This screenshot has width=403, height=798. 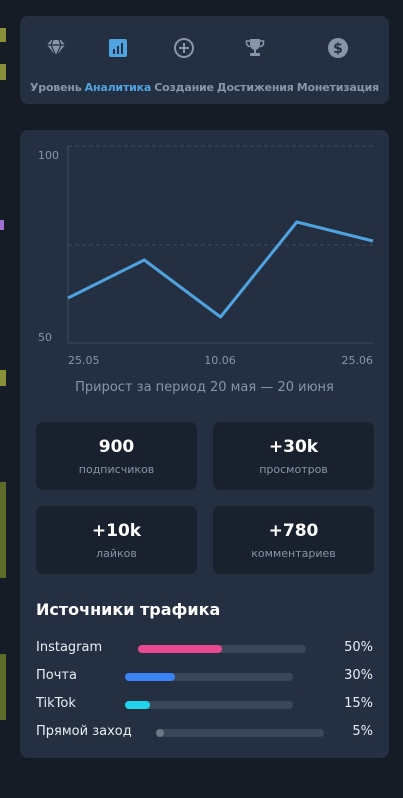 What do you see at coordinates (337, 87) in the screenshot?
I see `tab-label: Монетизация` at bounding box center [337, 87].